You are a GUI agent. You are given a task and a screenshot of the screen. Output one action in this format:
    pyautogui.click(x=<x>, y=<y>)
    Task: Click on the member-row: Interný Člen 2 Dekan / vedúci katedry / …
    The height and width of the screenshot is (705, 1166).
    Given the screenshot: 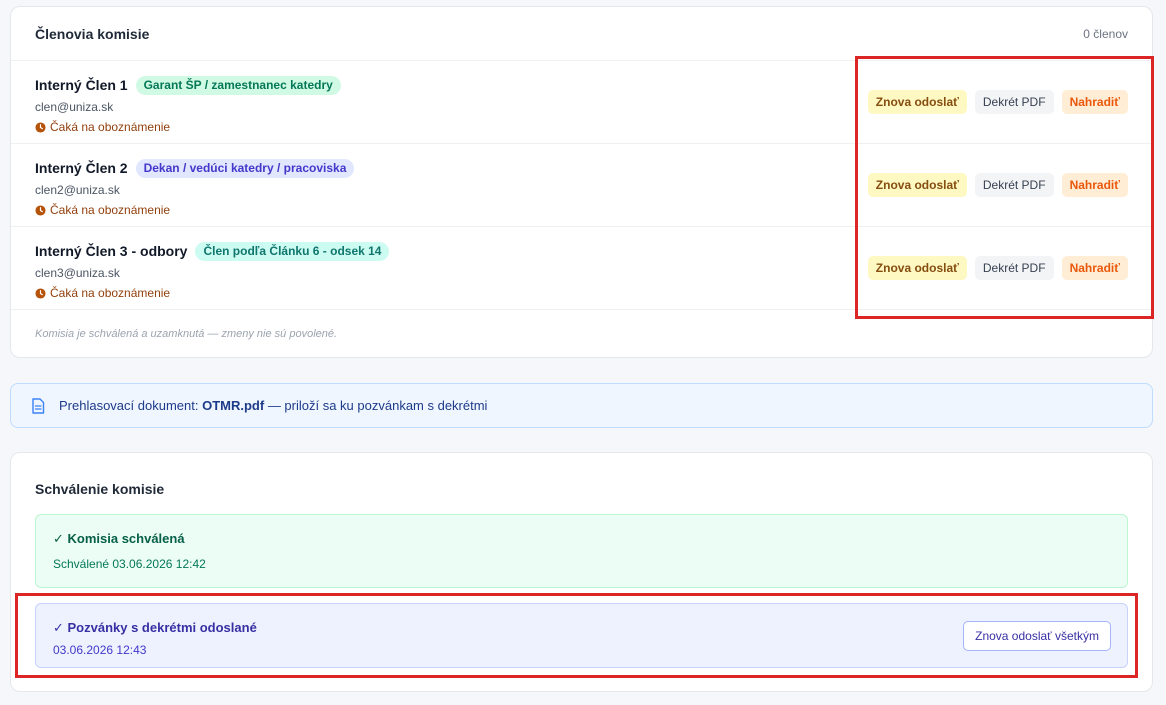 What is the action you would take?
    pyautogui.click(x=581, y=185)
    